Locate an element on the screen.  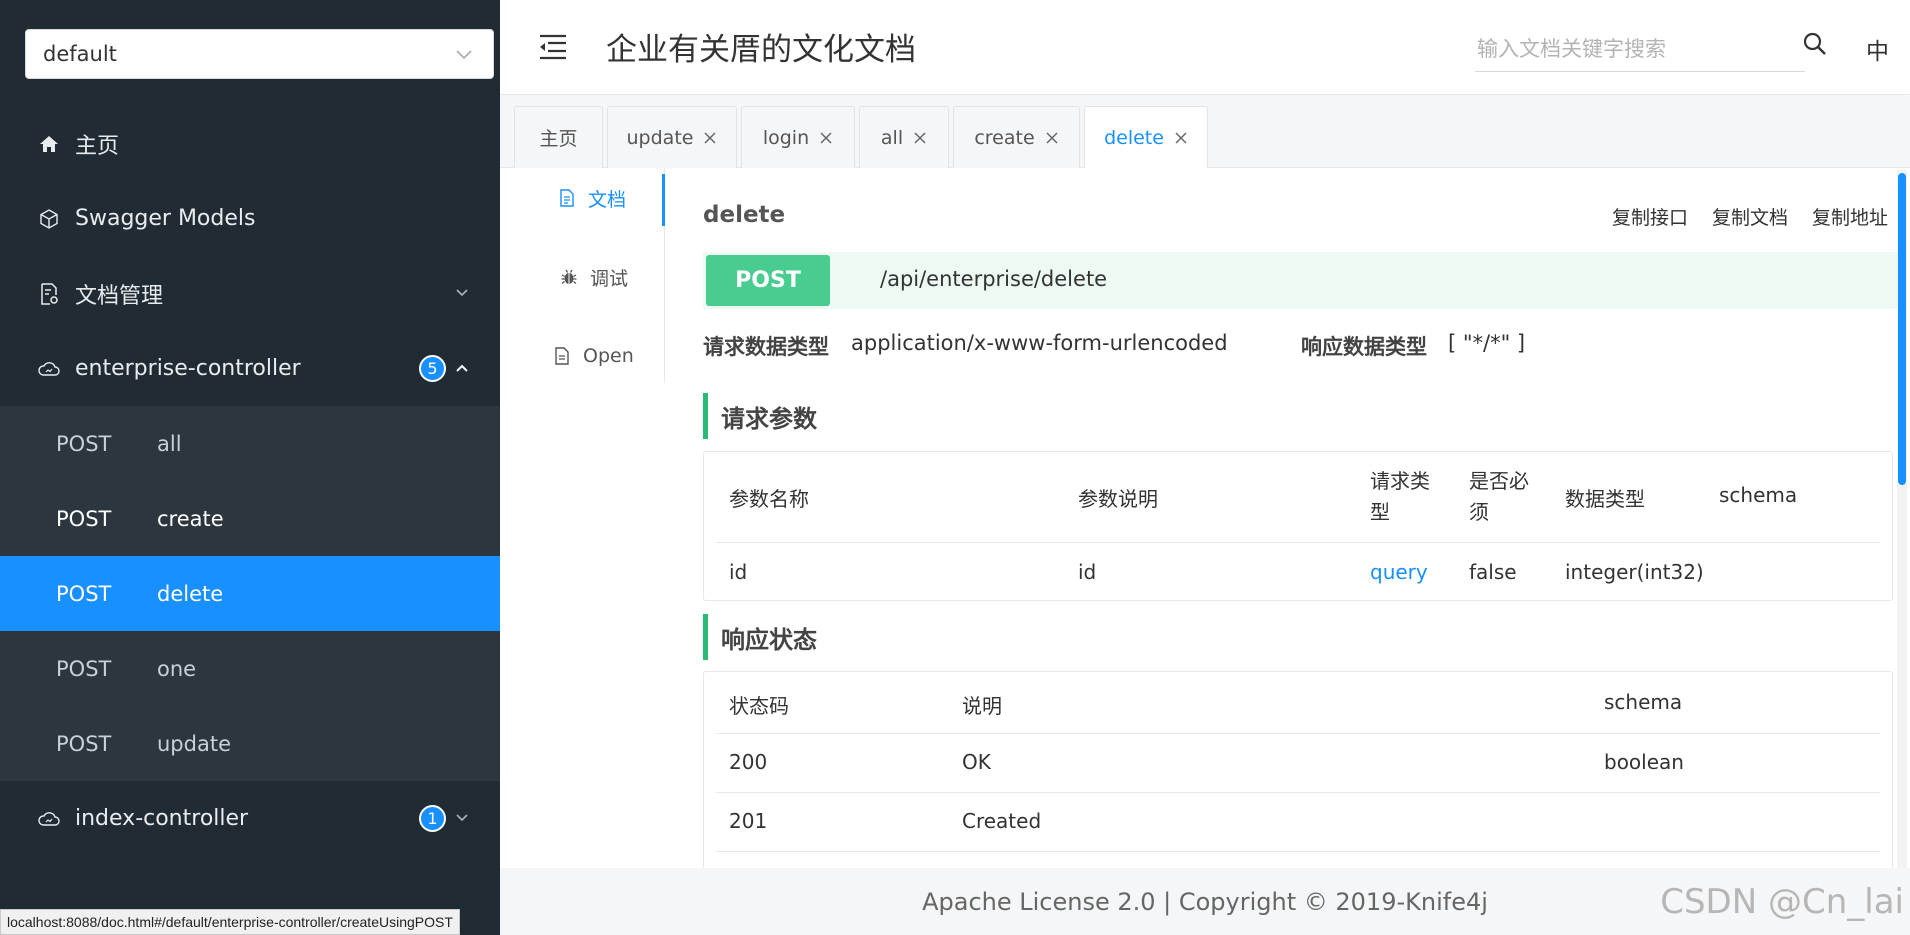
request-params-title: 请求参数 is located at coordinates (760, 416).